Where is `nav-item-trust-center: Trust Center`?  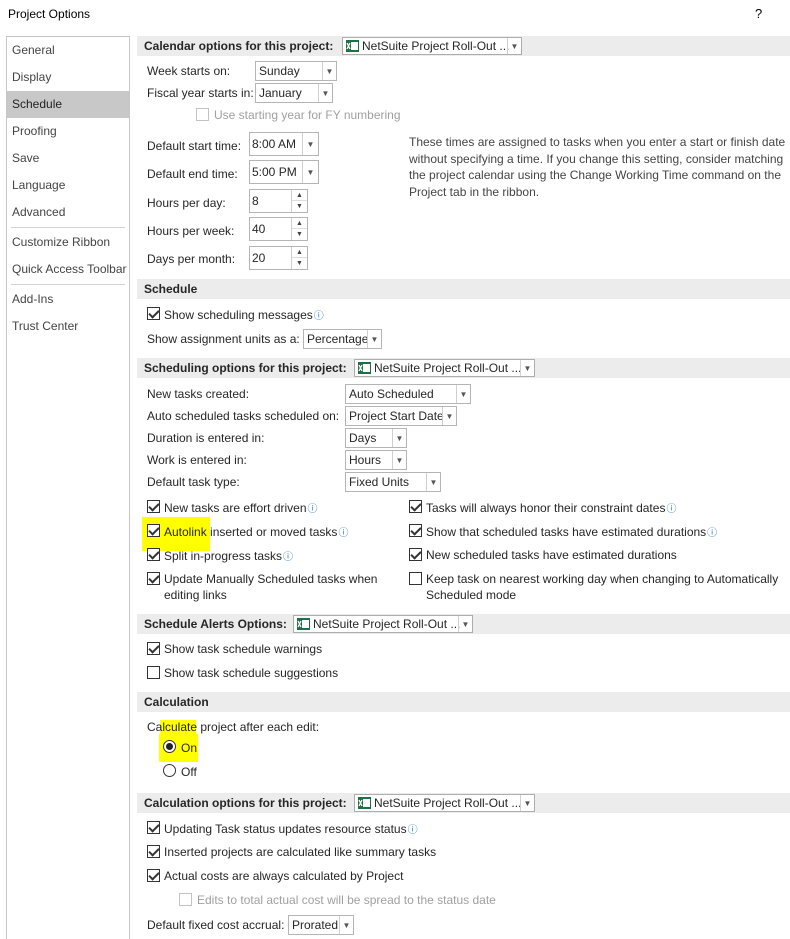
nav-item-trust-center: Trust Center is located at coordinates (68, 326).